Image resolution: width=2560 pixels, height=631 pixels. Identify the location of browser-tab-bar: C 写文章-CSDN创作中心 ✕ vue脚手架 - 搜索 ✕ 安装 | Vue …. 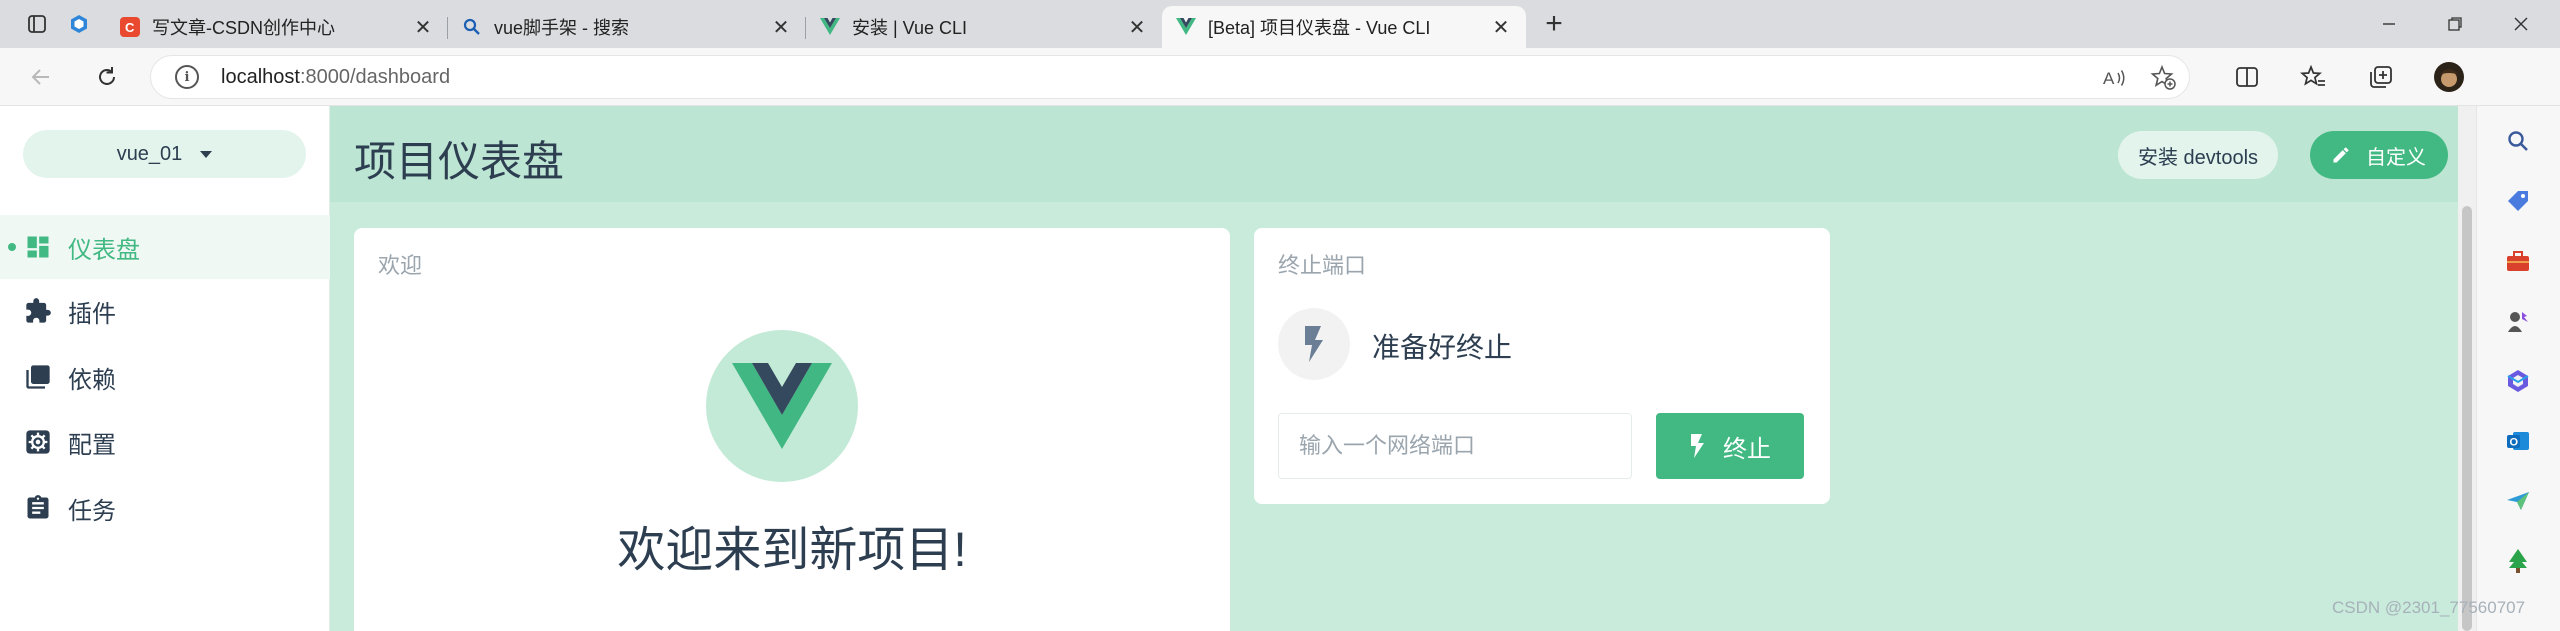
(1280, 24).